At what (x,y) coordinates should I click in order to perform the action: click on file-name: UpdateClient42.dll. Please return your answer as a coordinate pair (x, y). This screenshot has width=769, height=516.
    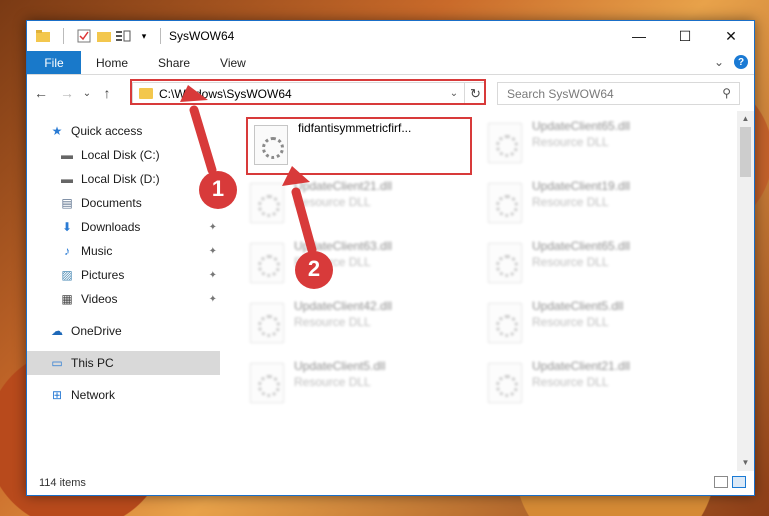
    Looking at the image, I should click on (343, 306).